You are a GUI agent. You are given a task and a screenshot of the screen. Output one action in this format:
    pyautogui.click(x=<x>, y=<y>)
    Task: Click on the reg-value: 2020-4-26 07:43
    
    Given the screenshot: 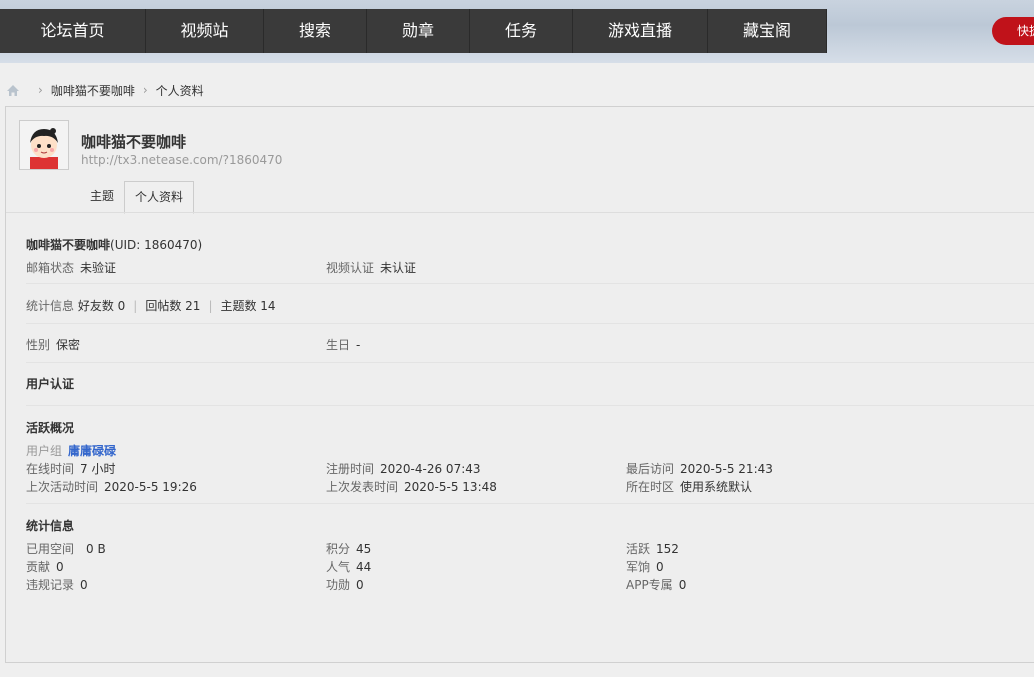 What is the action you would take?
    pyautogui.click(x=430, y=469)
    